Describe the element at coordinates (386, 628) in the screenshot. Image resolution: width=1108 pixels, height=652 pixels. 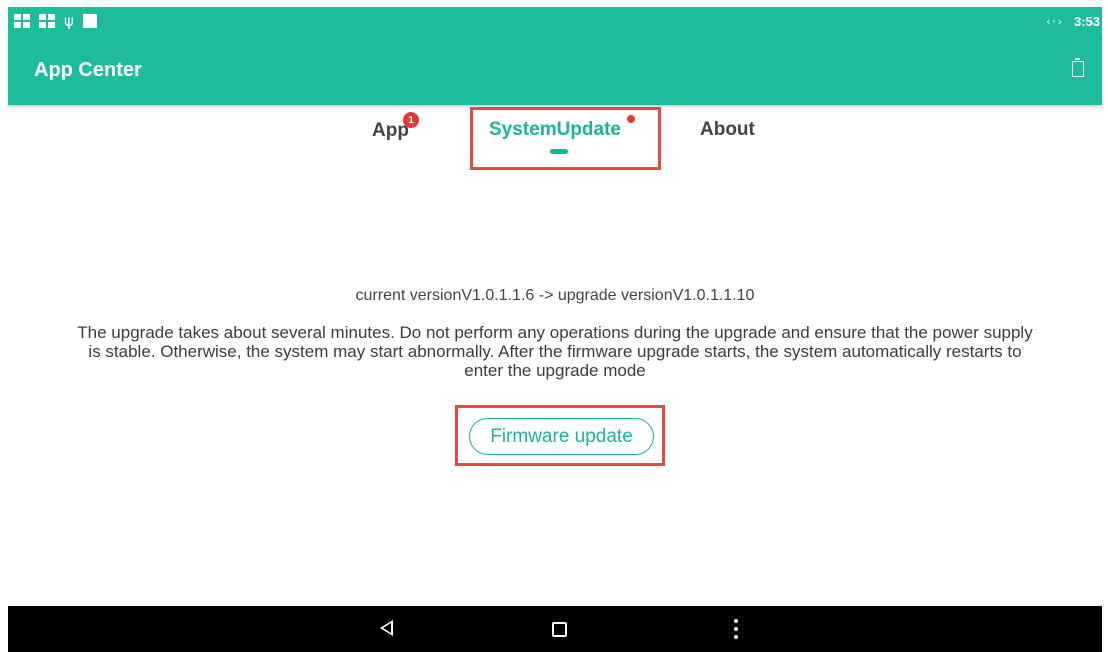
I see `back-icon` at that location.